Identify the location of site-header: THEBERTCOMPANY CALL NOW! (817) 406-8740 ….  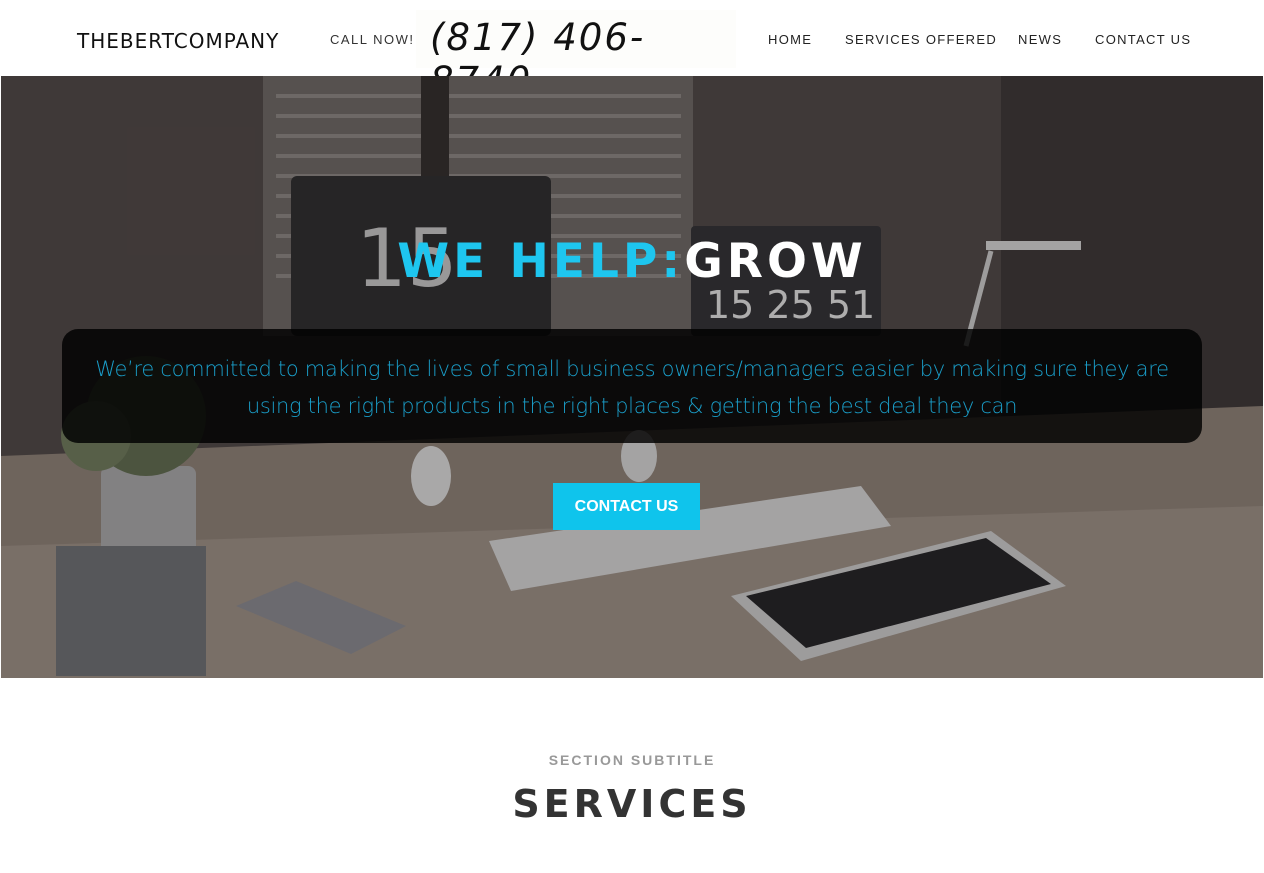
(632, 51).